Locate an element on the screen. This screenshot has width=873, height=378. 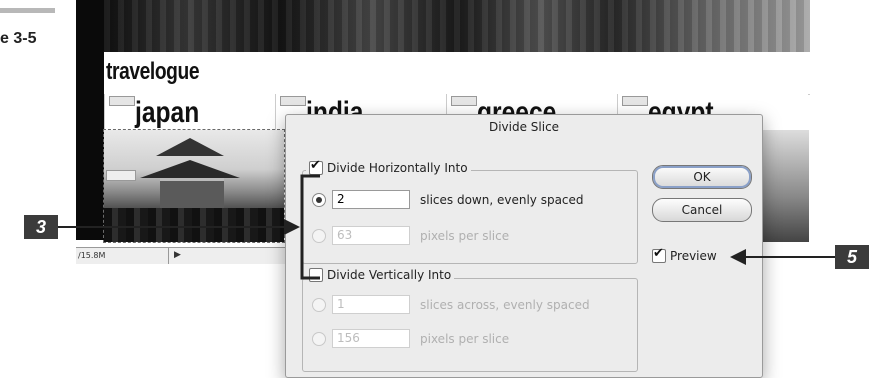
horizontal-slices-input: 2 is located at coordinates (371, 199).